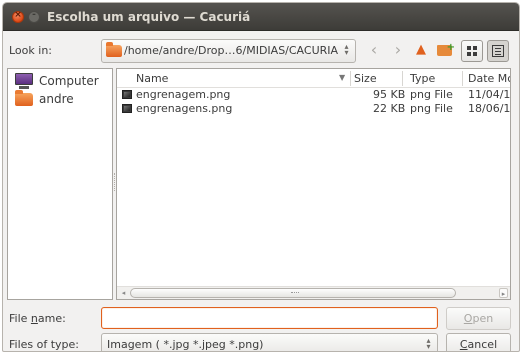 The height and width of the screenshot is (355, 522). Describe the element at coordinates (69, 81) in the screenshot. I see `sidebar-item-label: Computer` at that location.